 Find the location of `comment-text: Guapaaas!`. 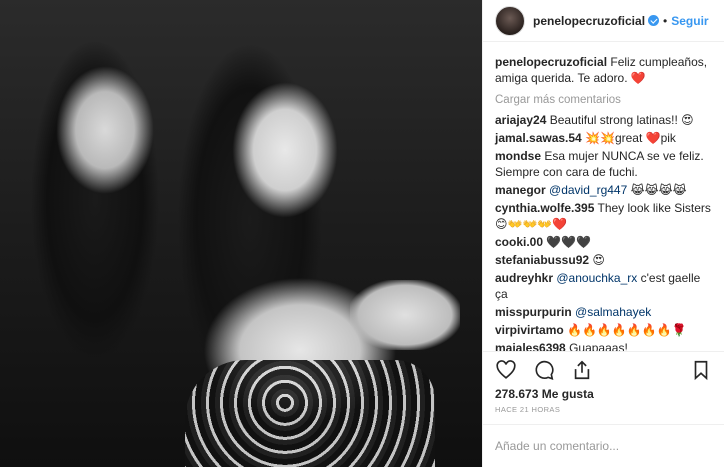

comment-text: Guapaaas! is located at coordinates (598, 346).